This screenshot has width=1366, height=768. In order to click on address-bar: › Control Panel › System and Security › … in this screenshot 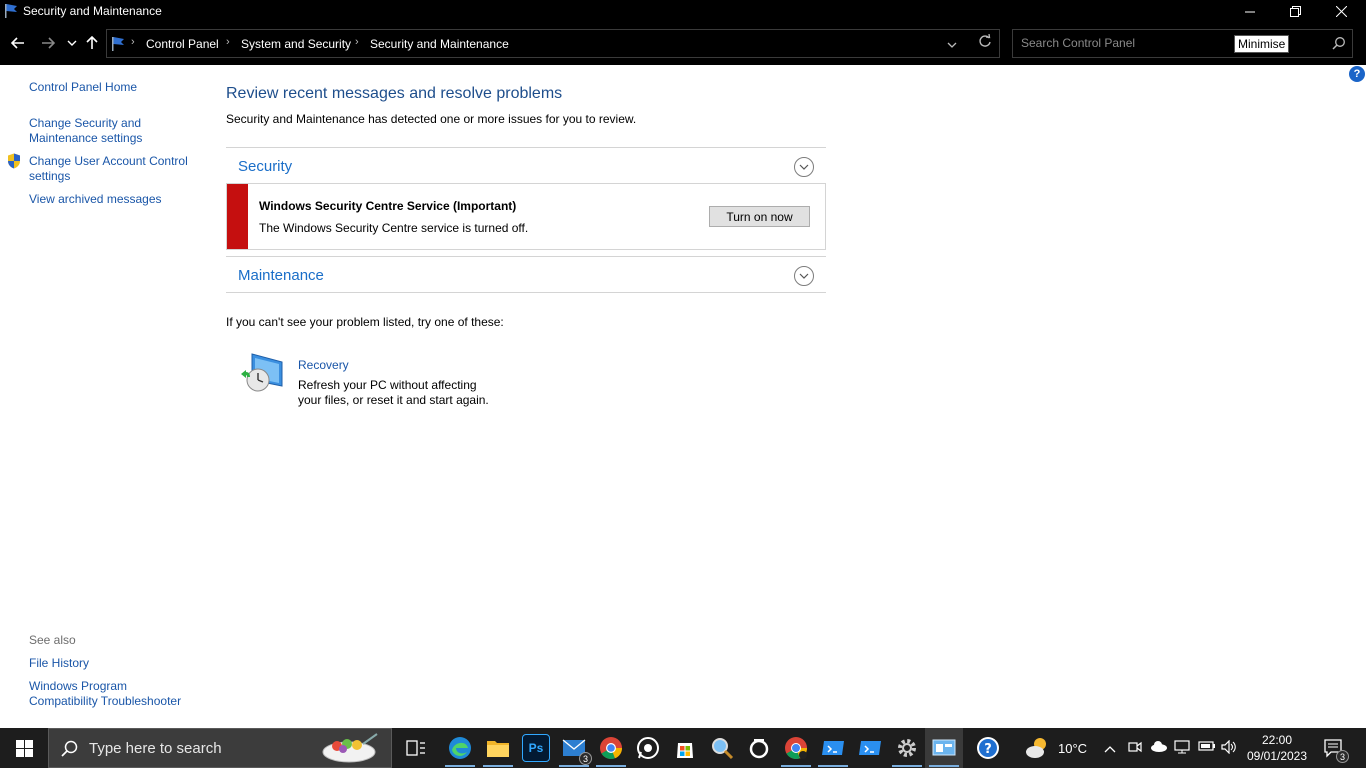, I will do `click(553, 43)`.